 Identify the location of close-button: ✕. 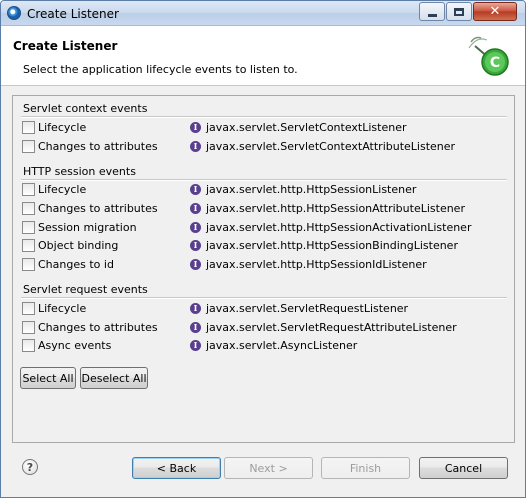
(495, 11).